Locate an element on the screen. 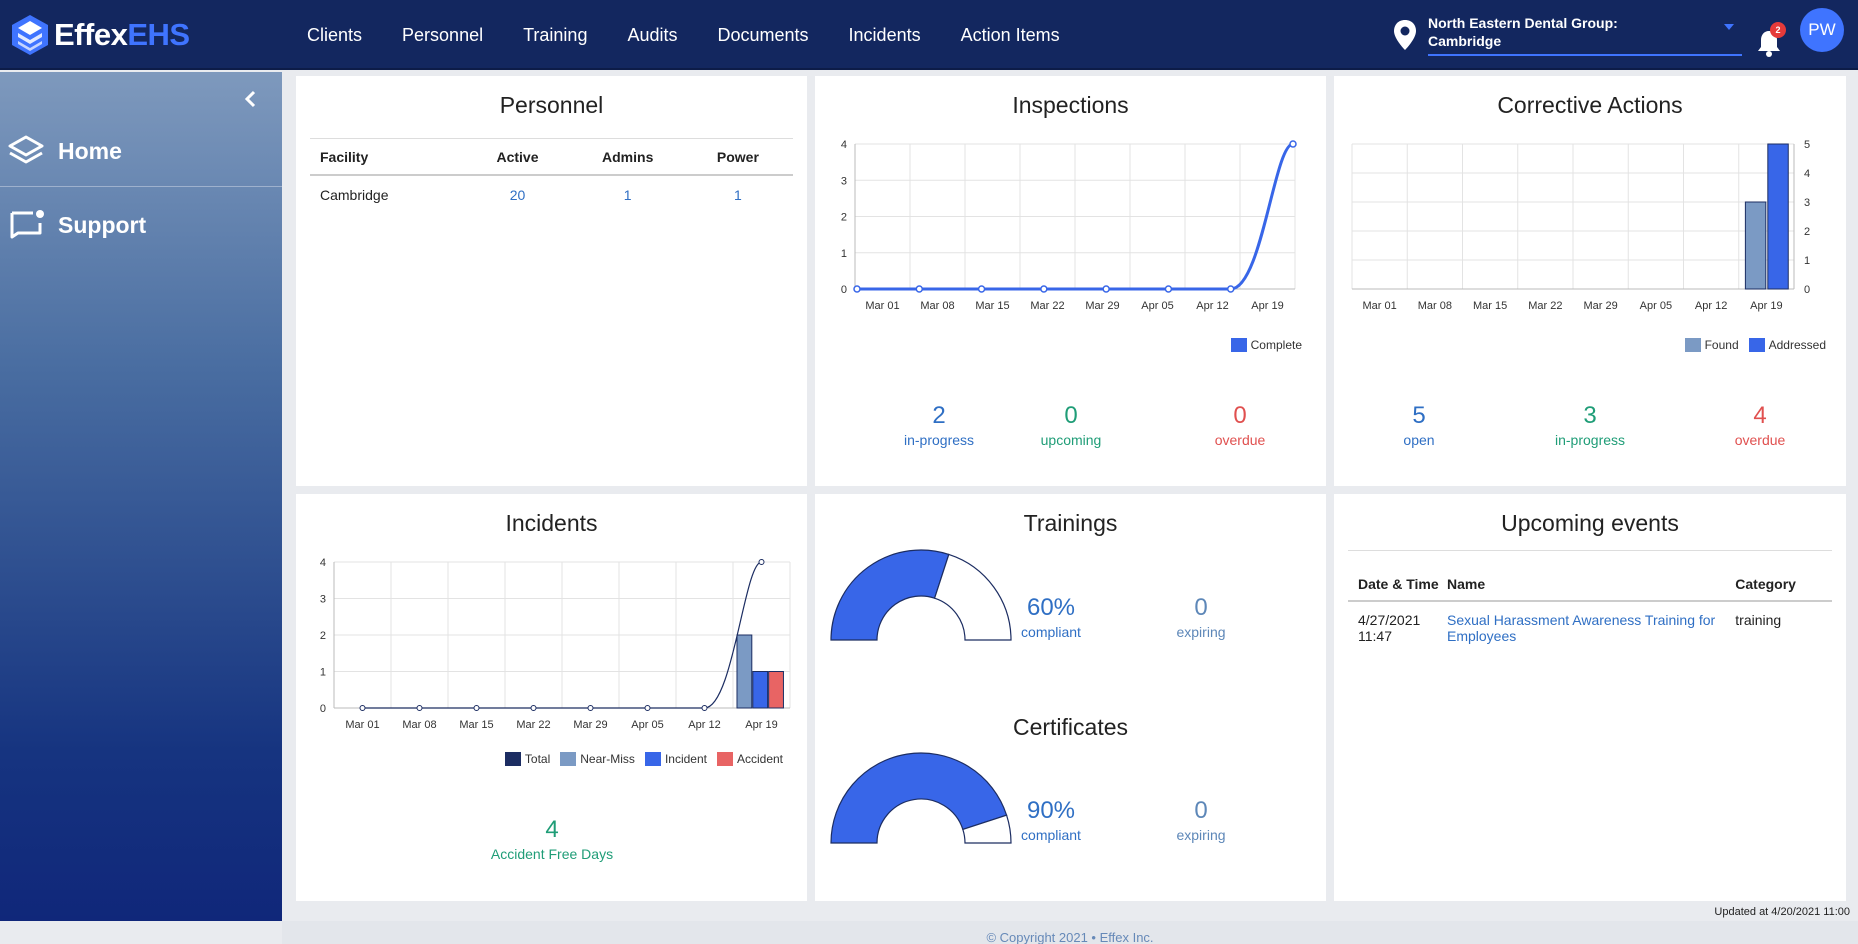 The height and width of the screenshot is (944, 1858). layers-icon is located at coordinates (26, 152).